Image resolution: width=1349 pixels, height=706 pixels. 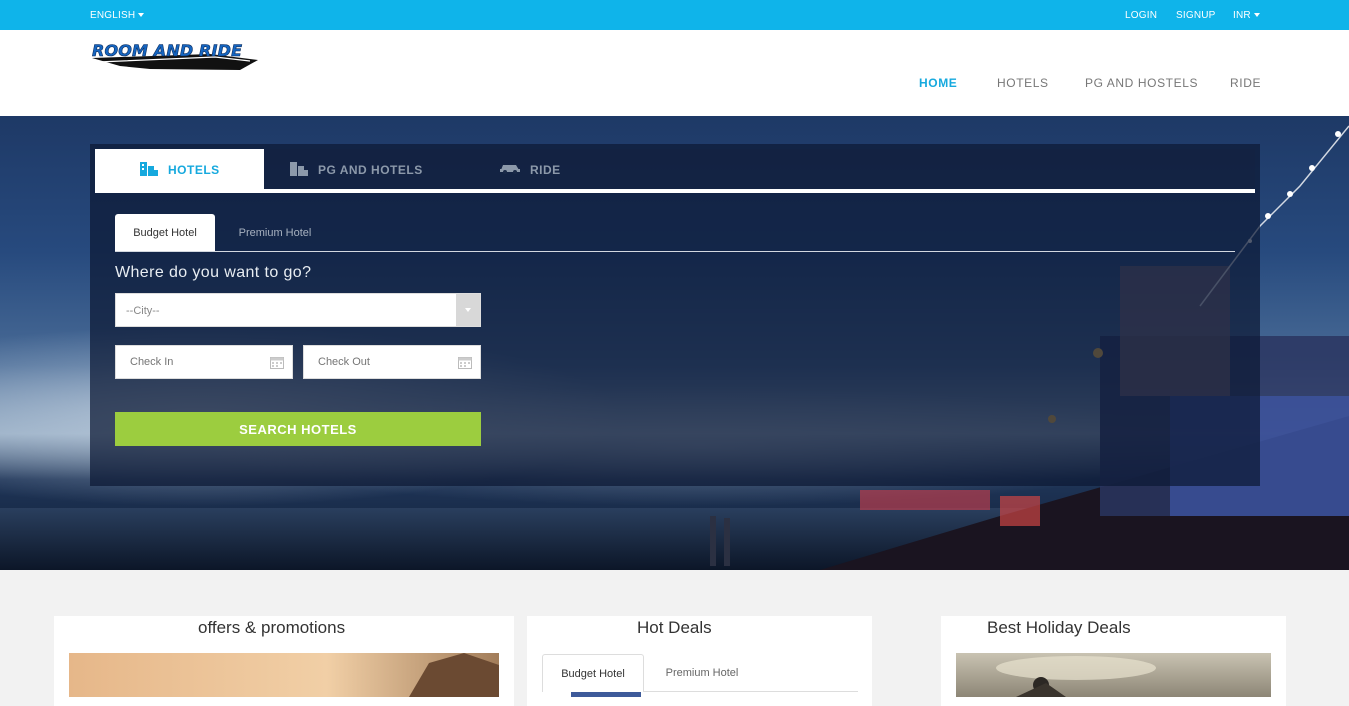 I want to click on currency-dropdown: INR, so click(x=1246, y=15).